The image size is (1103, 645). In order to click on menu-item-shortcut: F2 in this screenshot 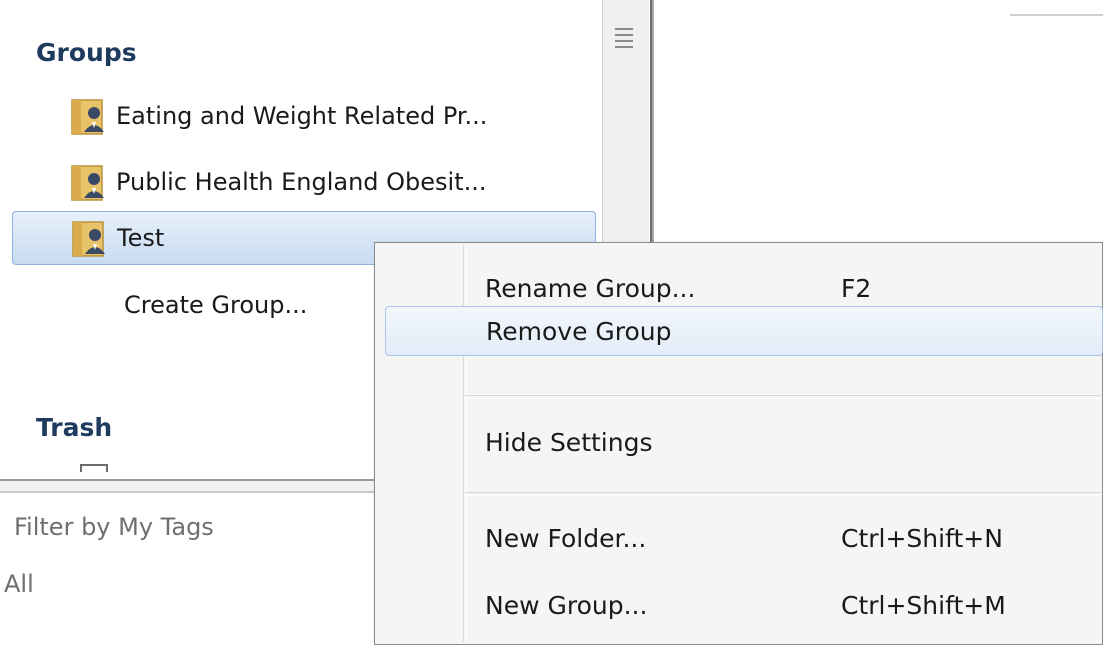, I will do `click(856, 288)`.